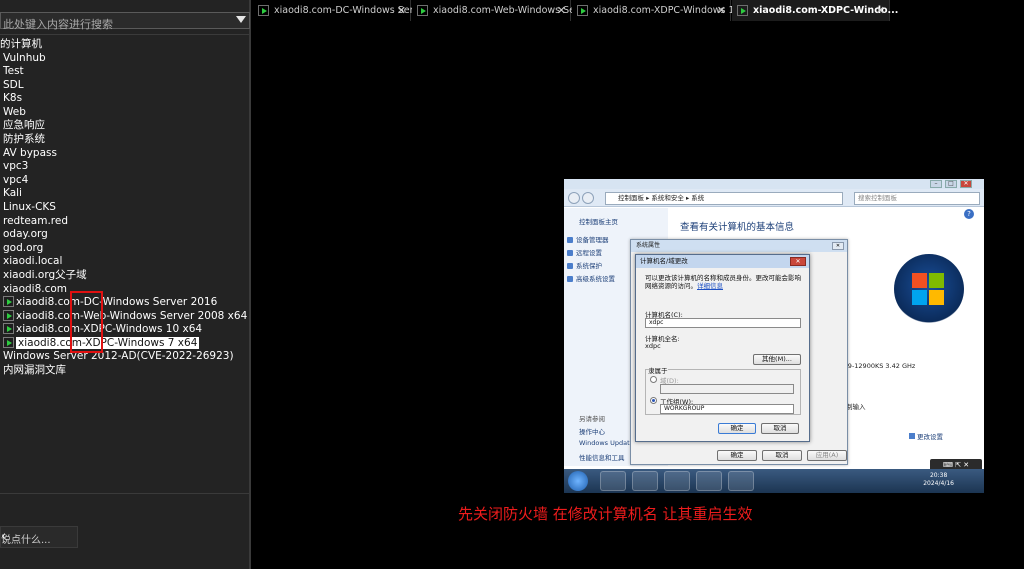 The width and height of the screenshot is (1024, 569). Describe the element at coordinates (727, 409) in the screenshot. I see `workgroup-input: WORKGROUP` at that location.